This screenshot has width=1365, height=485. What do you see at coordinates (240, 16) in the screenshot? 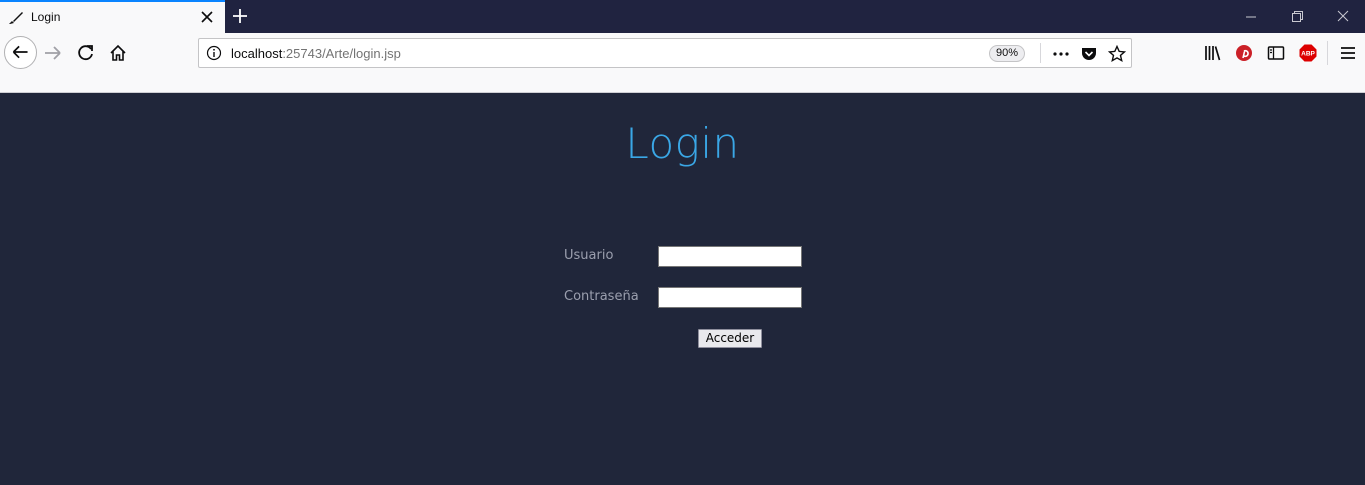
I see `new-tab-icon` at bounding box center [240, 16].